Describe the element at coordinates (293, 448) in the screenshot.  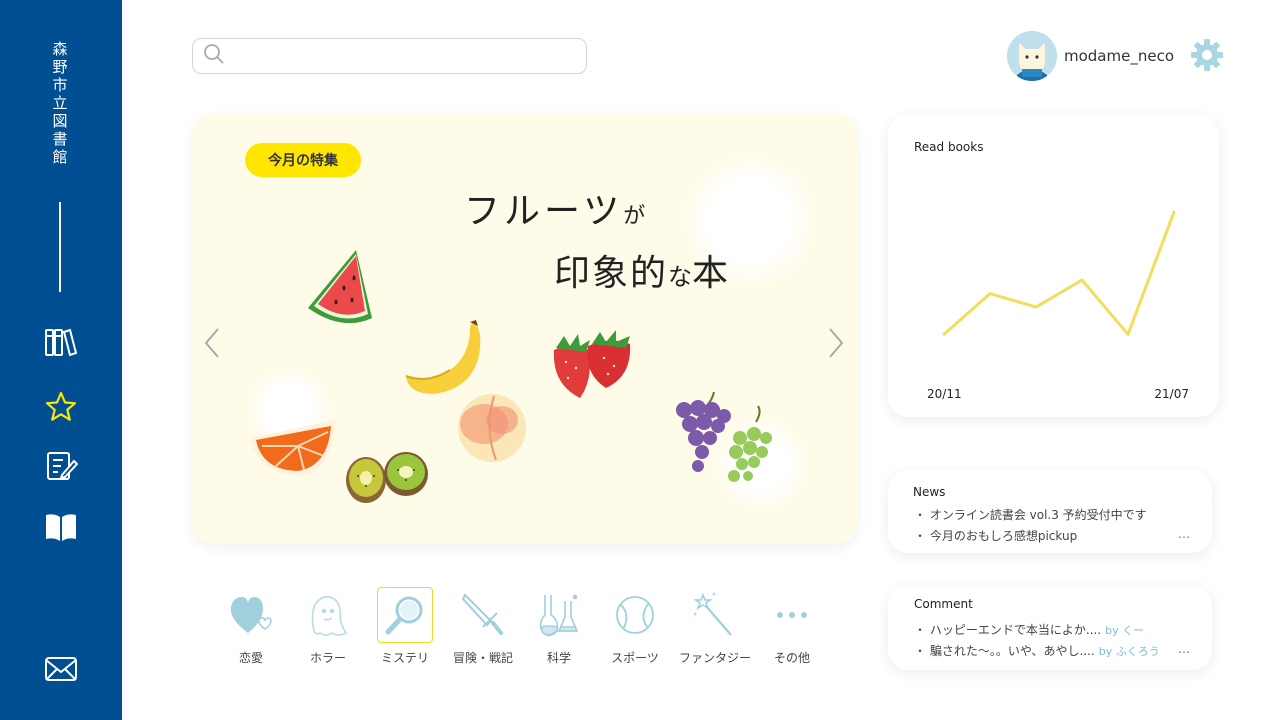
I see `orange-icon` at that location.